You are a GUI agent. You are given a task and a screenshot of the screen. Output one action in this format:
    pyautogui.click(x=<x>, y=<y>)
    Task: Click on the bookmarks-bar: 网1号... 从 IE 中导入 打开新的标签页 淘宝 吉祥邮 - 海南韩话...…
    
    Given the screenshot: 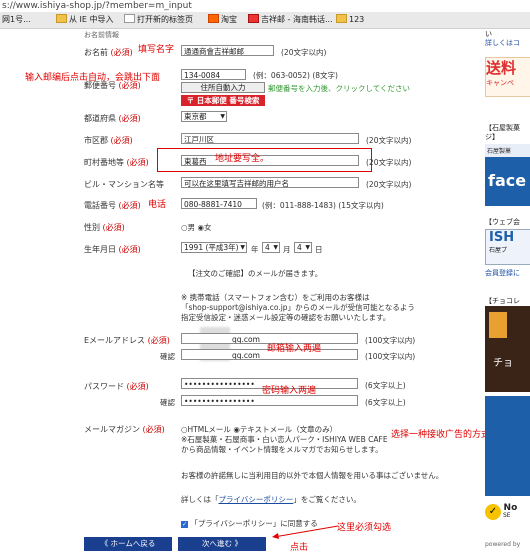 What is the action you would take?
    pyautogui.click(x=265, y=20)
    